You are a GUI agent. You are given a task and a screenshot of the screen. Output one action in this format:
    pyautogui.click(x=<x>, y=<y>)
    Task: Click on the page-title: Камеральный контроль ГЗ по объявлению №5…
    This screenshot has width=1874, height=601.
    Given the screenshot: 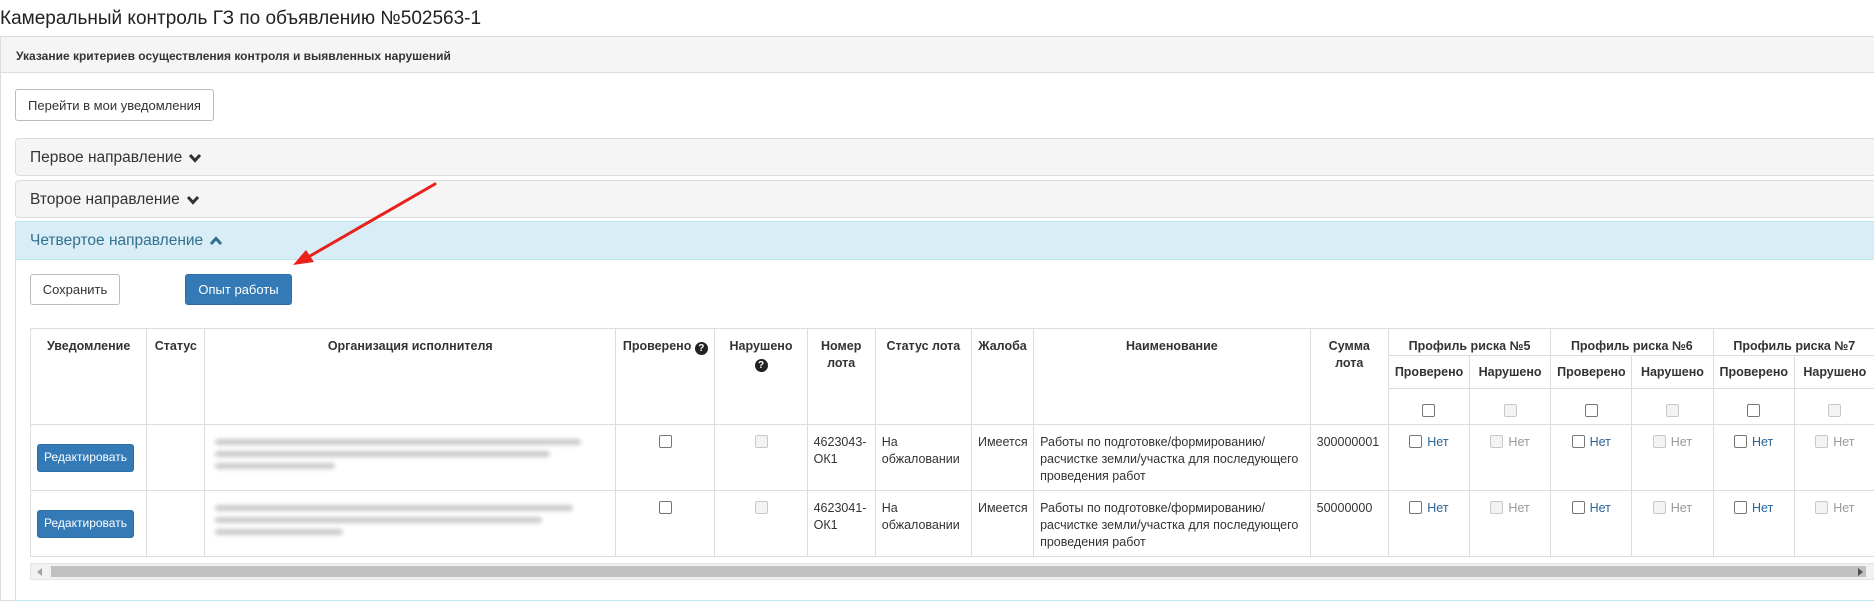 What is the action you would take?
    pyautogui.click(x=241, y=18)
    